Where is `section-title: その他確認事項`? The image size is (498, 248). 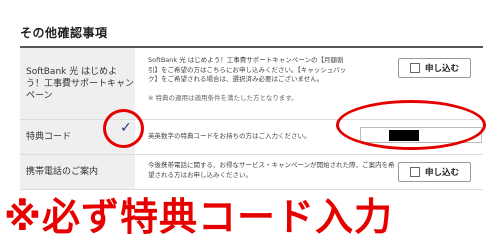 section-title: その他確認事項 is located at coordinates (64, 32).